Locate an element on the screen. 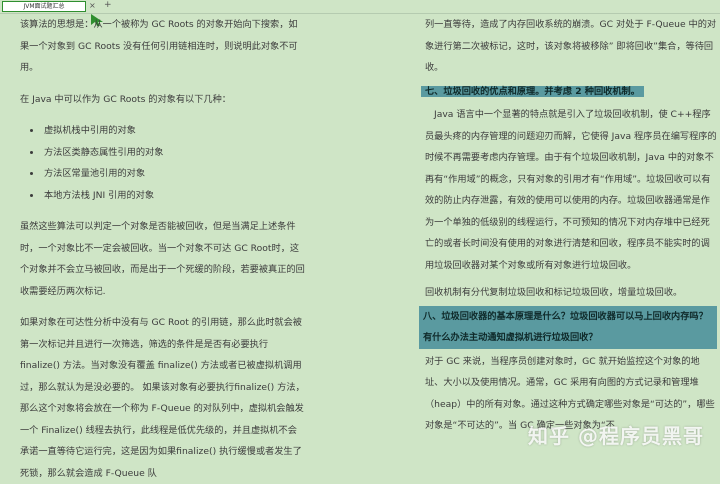 The width and height of the screenshot is (720, 484). list-item: 方法区类静态属性引用的对象 is located at coordinates (174, 153).